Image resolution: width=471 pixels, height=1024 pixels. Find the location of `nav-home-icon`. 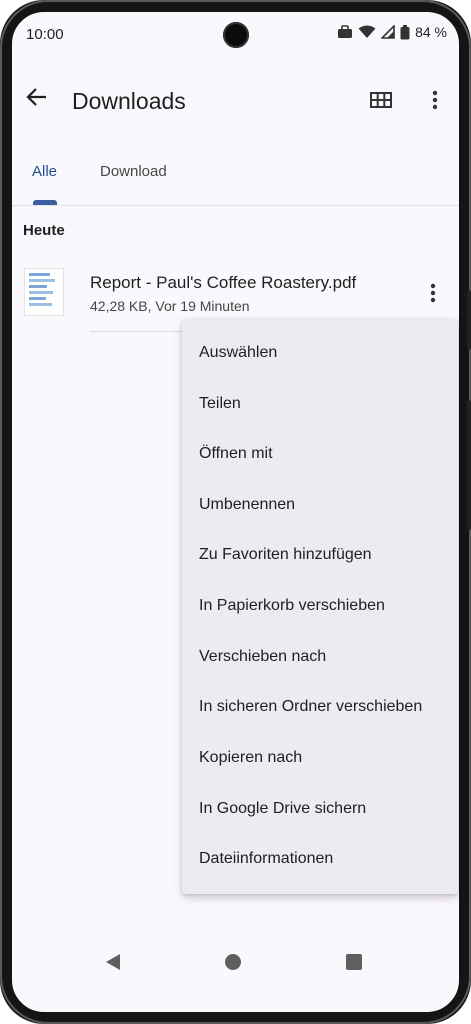

nav-home-icon is located at coordinates (233, 962).